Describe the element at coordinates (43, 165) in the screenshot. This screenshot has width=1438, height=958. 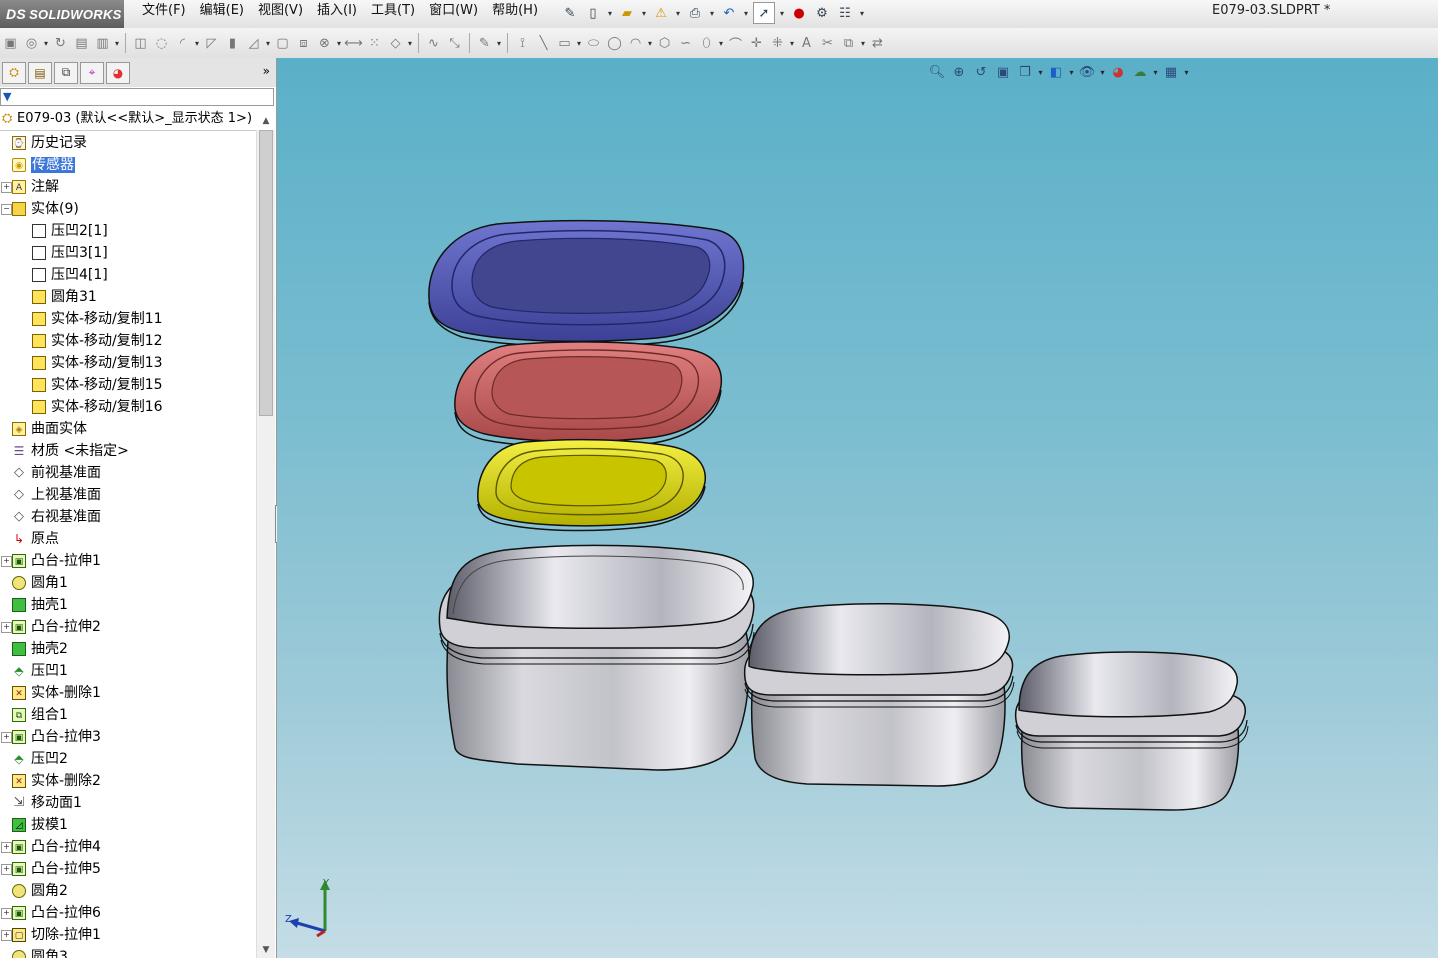
I see `tree-item: ◉ 传感器` at that location.